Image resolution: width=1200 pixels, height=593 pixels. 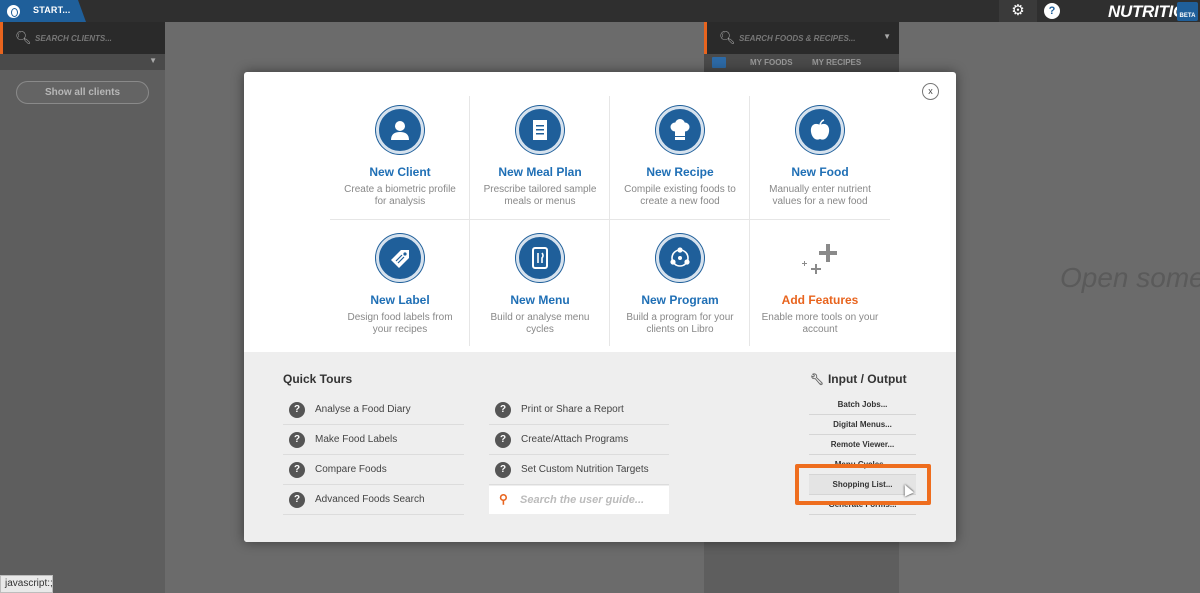 I want to click on tour-label: Print or Share a Report, so click(x=572, y=409).